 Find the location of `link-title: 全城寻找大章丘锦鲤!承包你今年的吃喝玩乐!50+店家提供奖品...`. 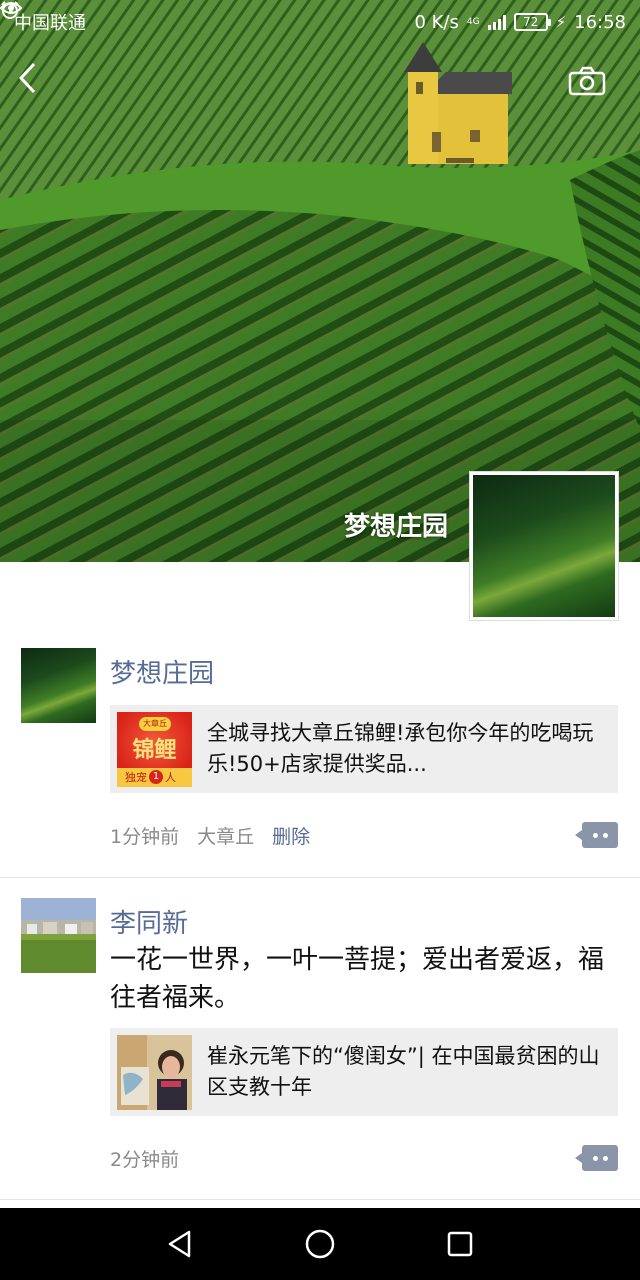

link-title: 全城寻找大章丘锦鲤!承包你今年的吃喝玩乐!50+店家提供奖品... is located at coordinates (400, 748).